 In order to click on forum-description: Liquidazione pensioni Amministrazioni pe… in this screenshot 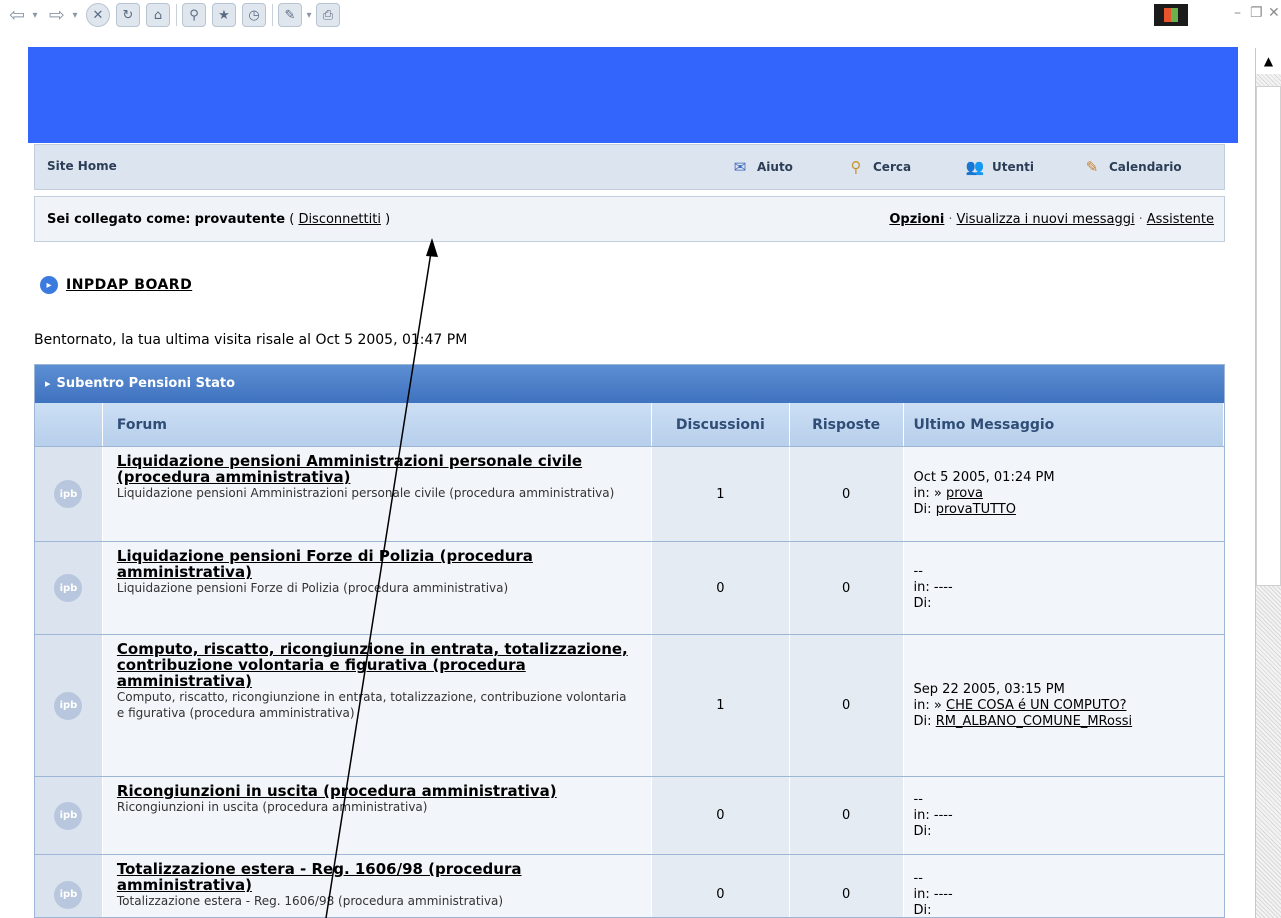, I will do `click(365, 493)`.